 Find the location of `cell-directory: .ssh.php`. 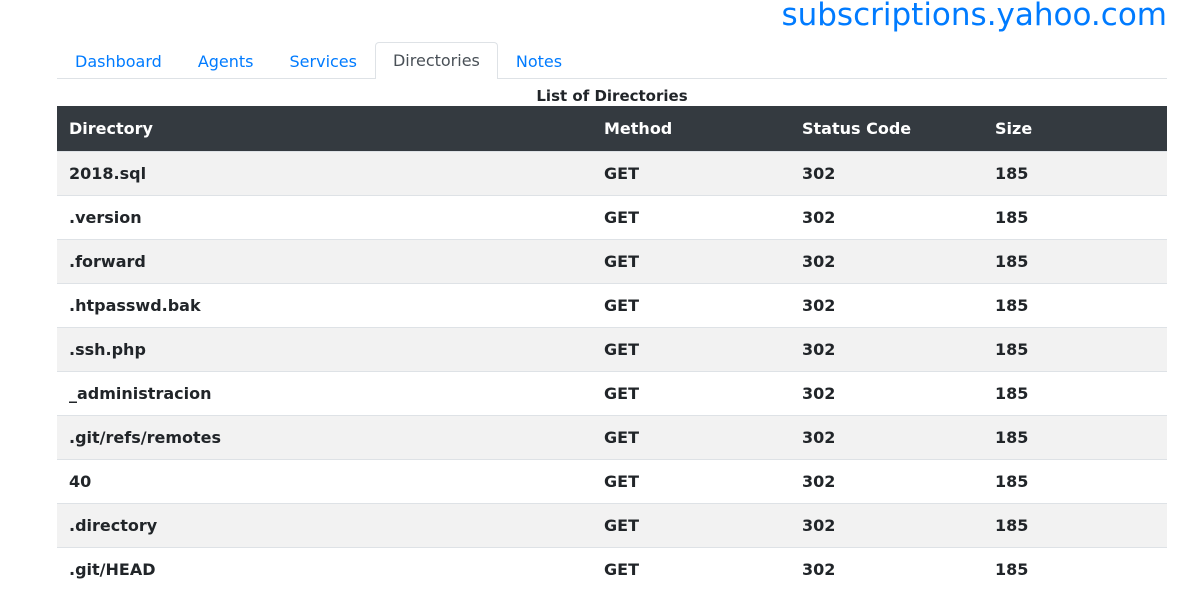

cell-directory: .ssh.php is located at coordinates (324, 348).